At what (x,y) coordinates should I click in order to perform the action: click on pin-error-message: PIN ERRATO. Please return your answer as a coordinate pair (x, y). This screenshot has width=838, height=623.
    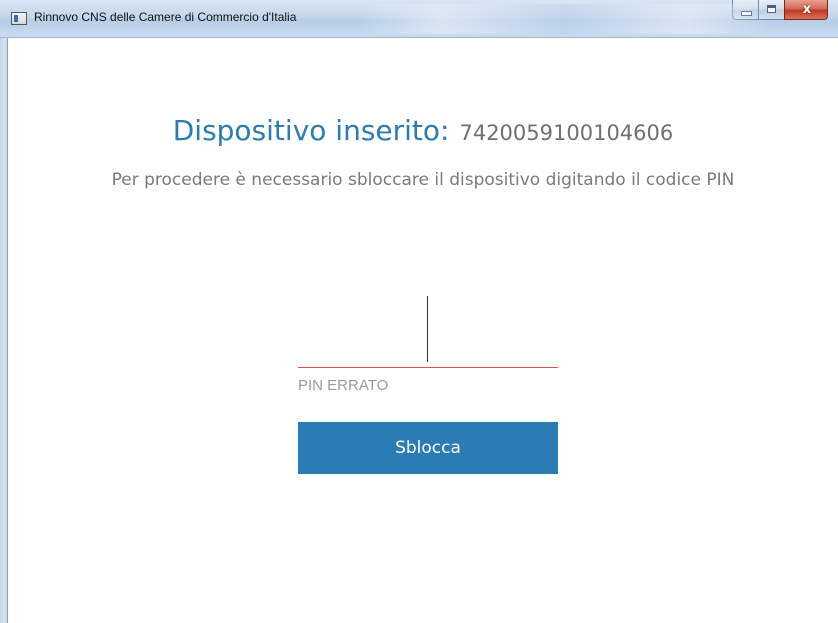
    Looking at the image, I should click on (343, 385).